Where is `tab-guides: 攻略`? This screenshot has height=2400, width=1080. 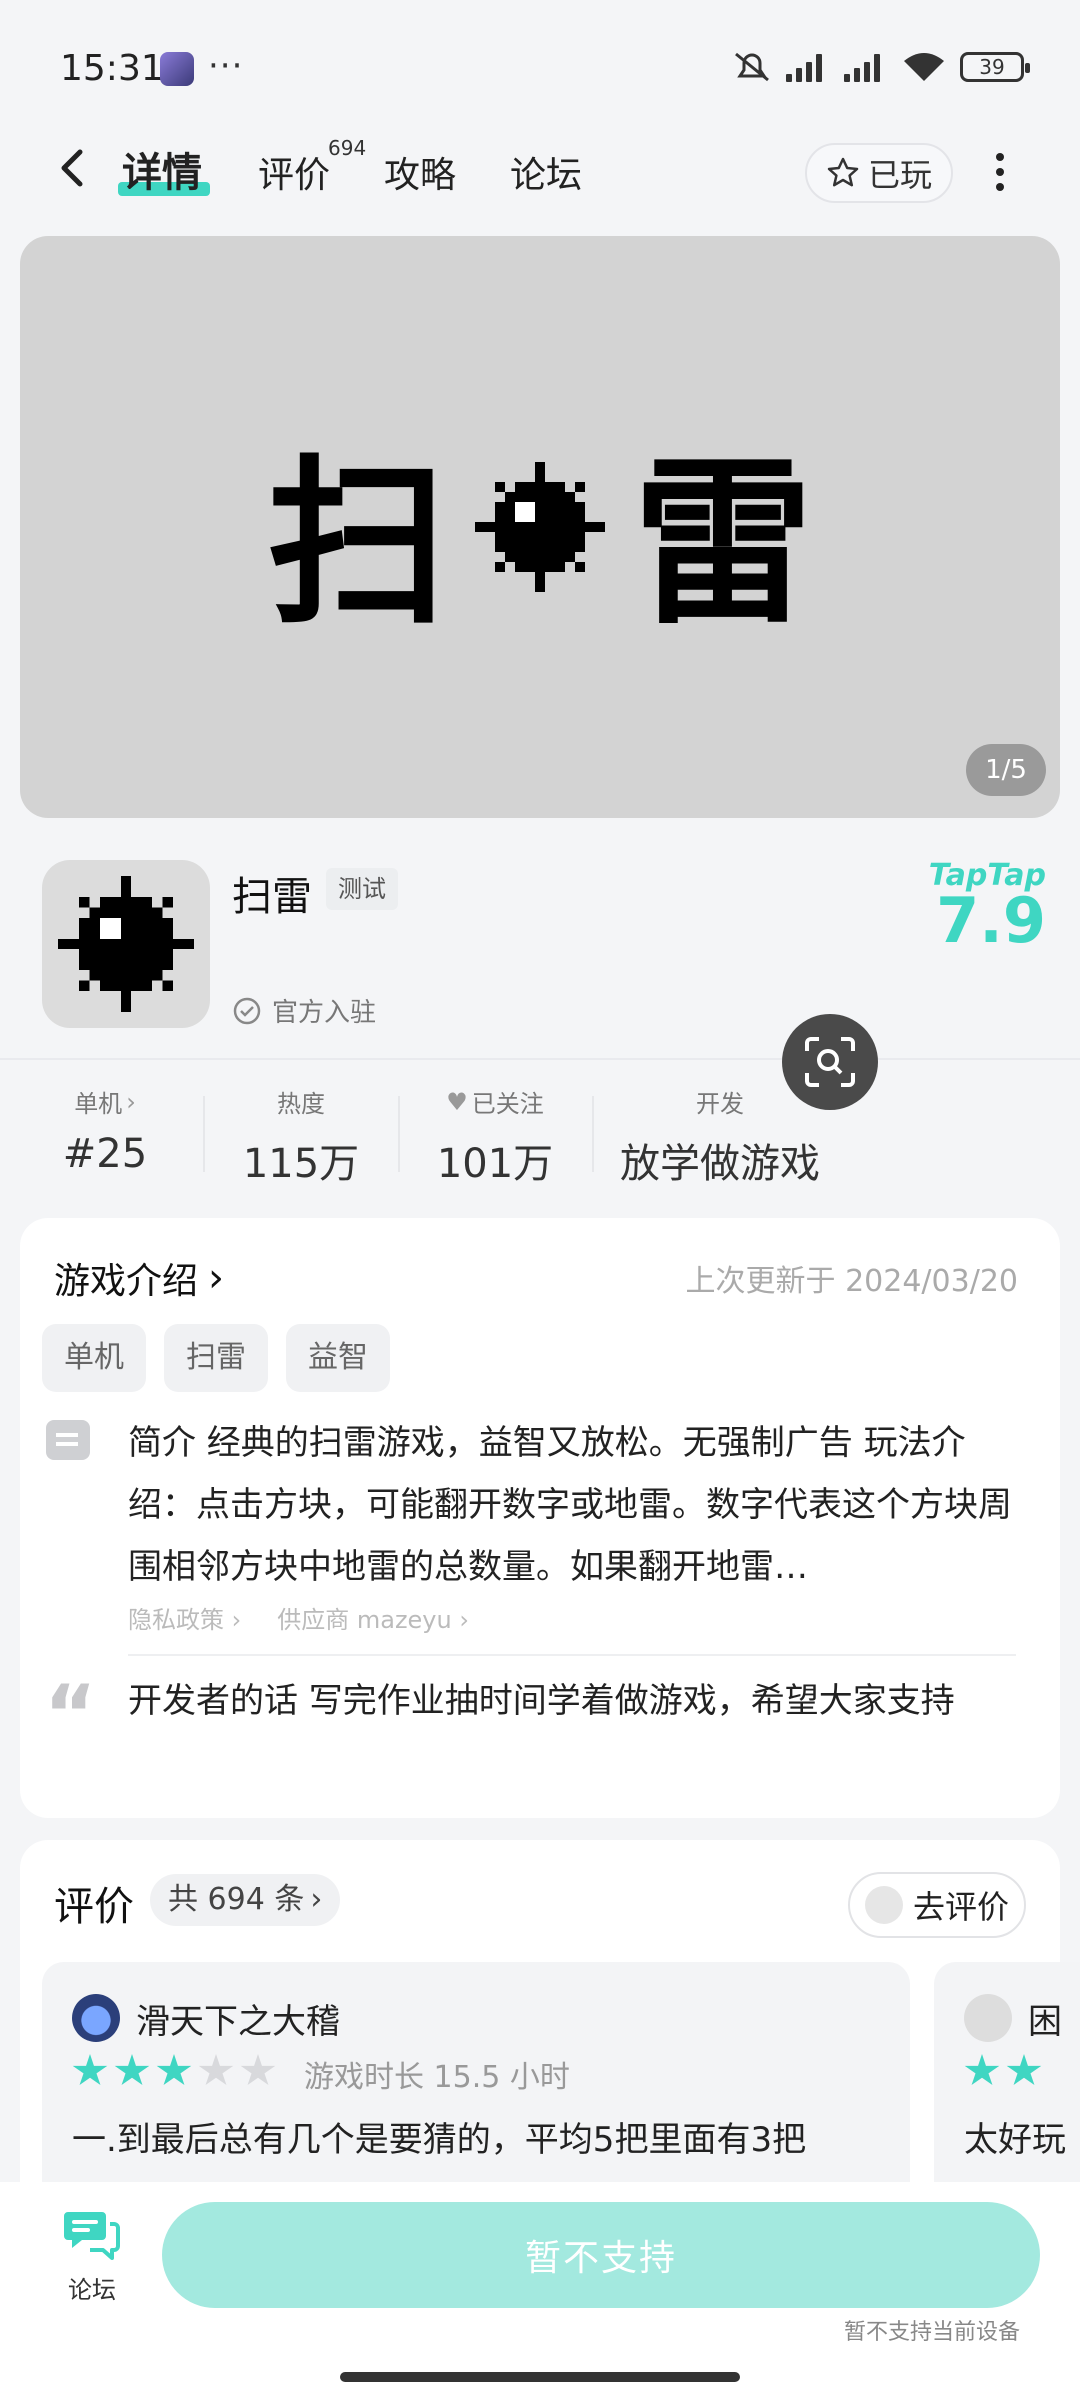
tab-guides: 攻略 is located at coordinates (420, 172).